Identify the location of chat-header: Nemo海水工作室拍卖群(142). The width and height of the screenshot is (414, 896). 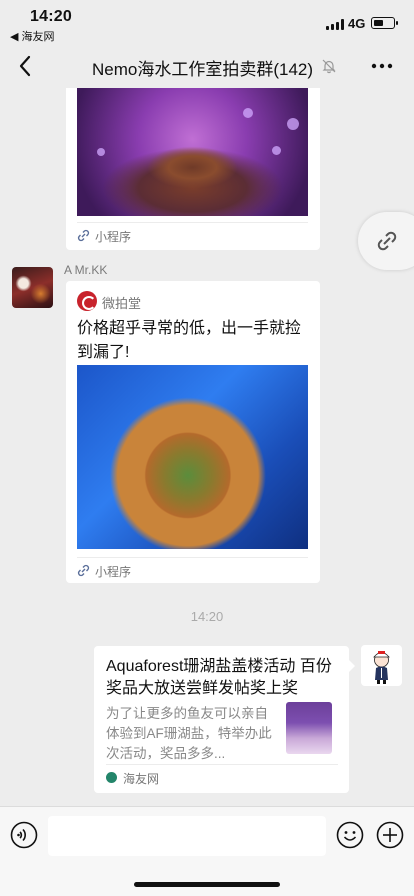
(207, 66).